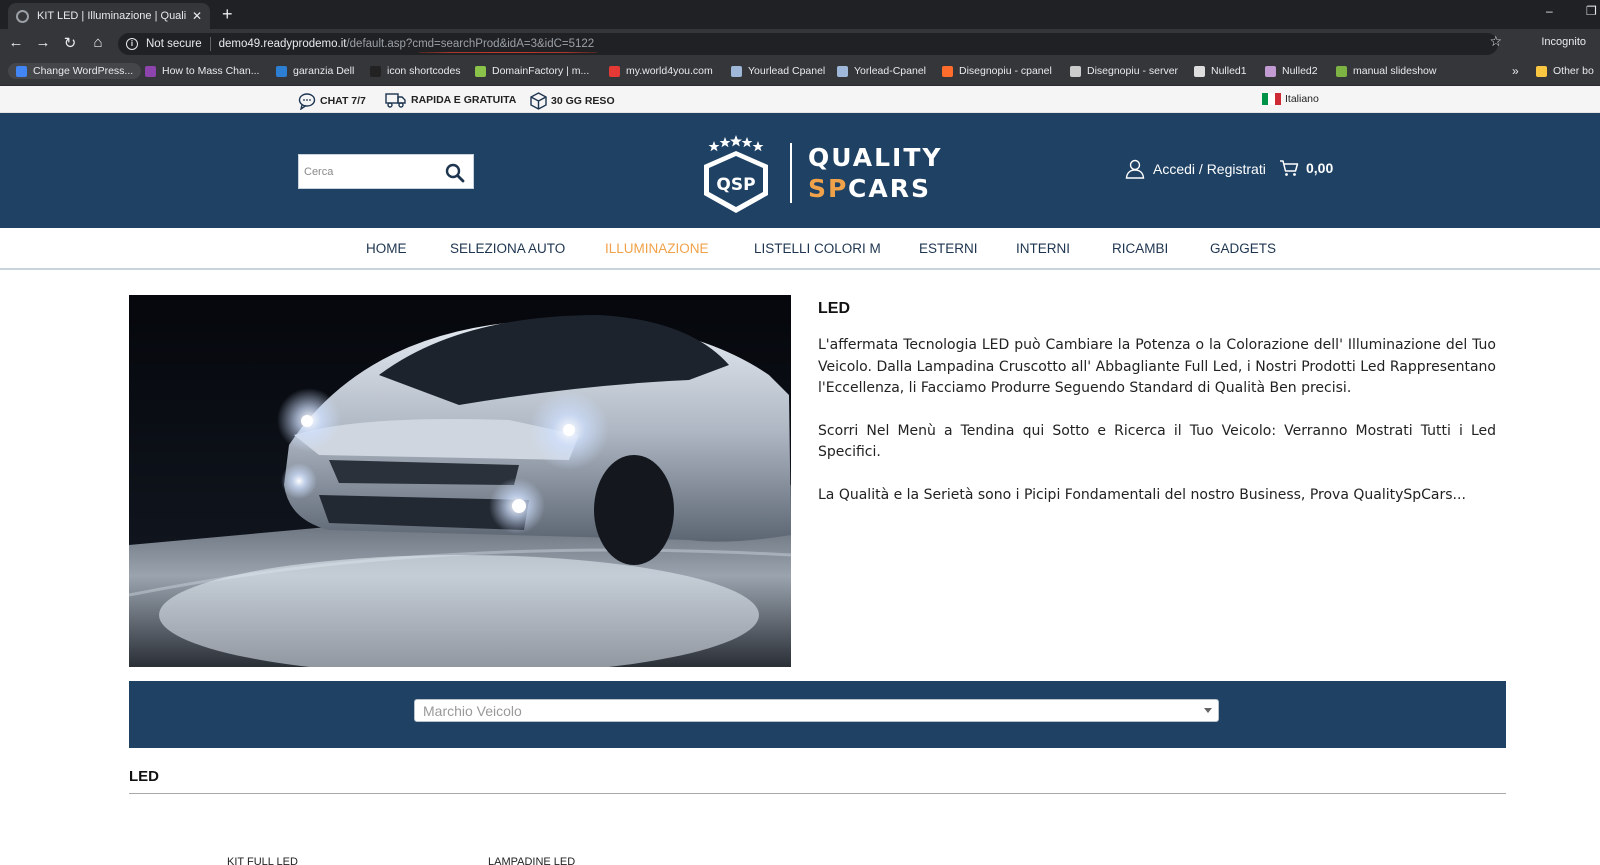 Image resolution: width=1600 pixels, height=865 pixels. What do you see at coordinates (324, 71) in the screenshot?
I see `bookmark-label: garanzia Dell` at bounding box center [324, 71].